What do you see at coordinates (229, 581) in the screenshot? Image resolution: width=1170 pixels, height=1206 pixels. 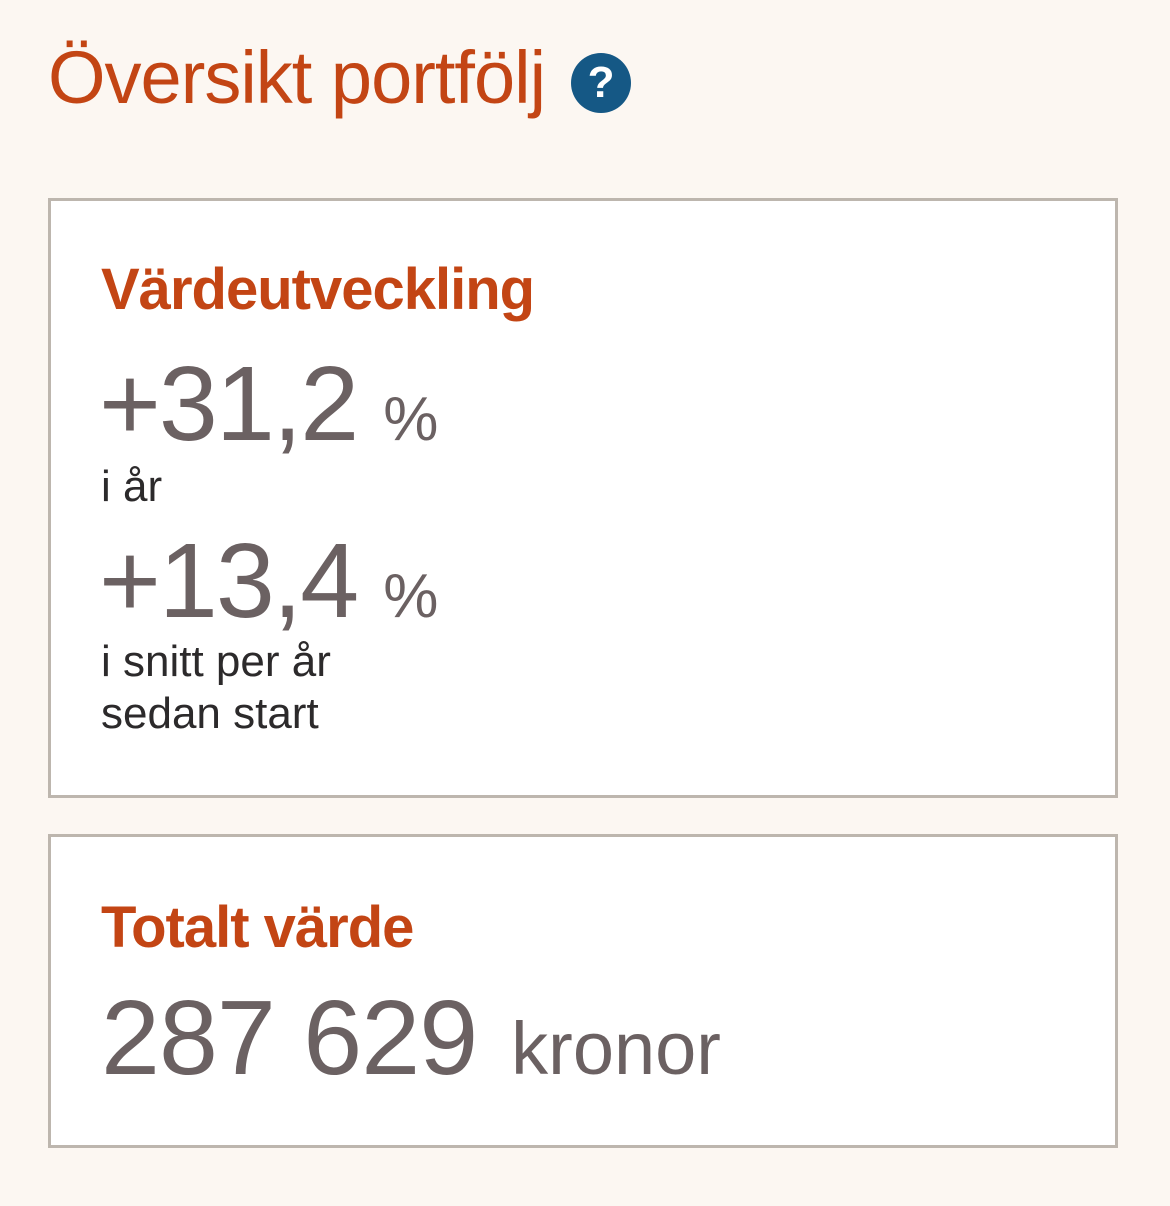 I see `average-return-value: +13,4` at bounding box center [229, 581].